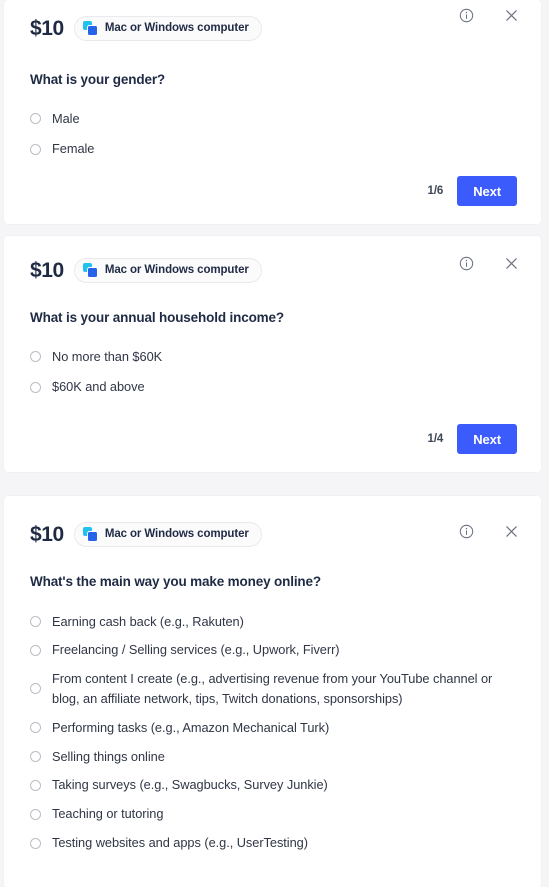 The image size is (549, 887). Describe the element at coordinates (157, 317) in the screenshot. I see `question-title: What is your annual household income?` at that location.